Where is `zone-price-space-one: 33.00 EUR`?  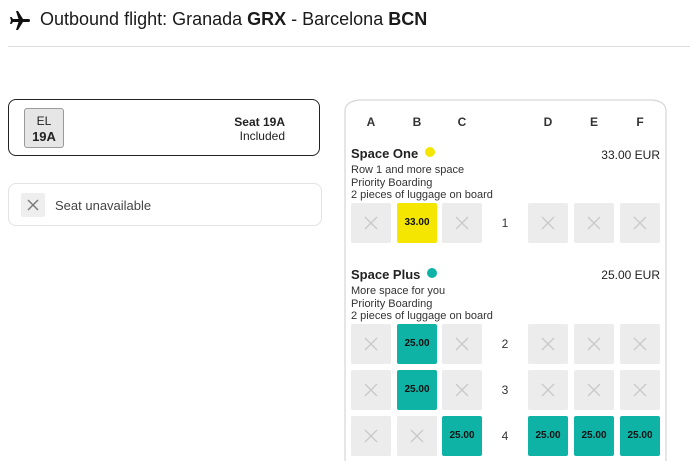 zone-price-space-one: 33.00 EUR is located at coordinates (630, 155).